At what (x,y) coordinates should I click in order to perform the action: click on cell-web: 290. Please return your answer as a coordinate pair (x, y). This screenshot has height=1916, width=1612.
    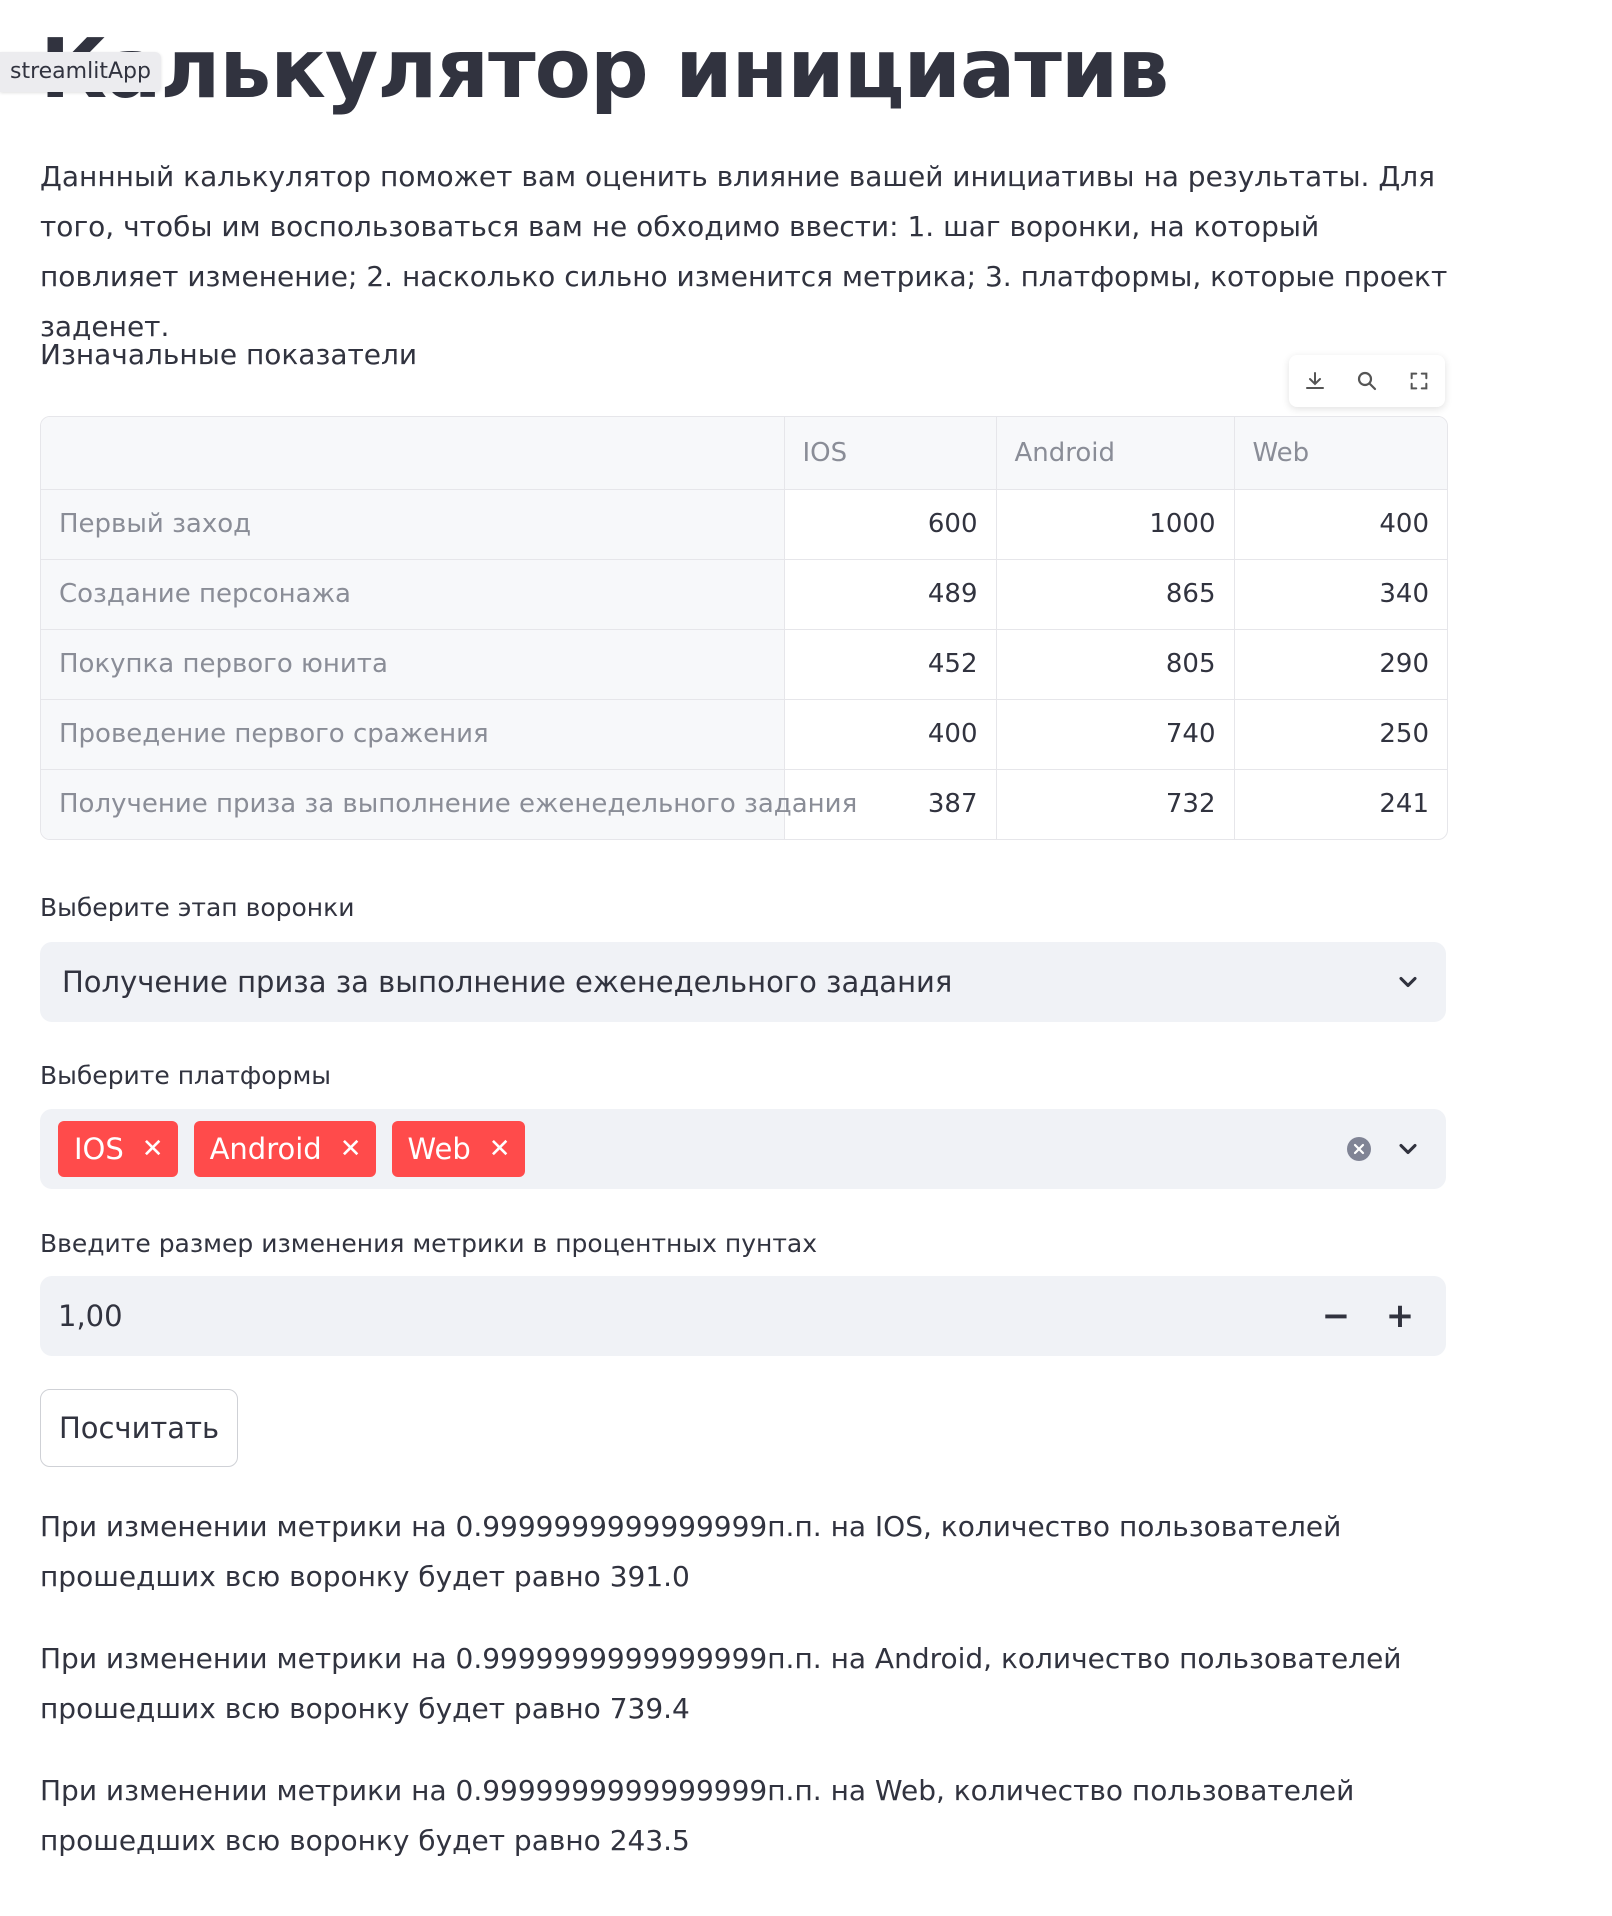
    Looking at the image, I should click on (1340, 664).